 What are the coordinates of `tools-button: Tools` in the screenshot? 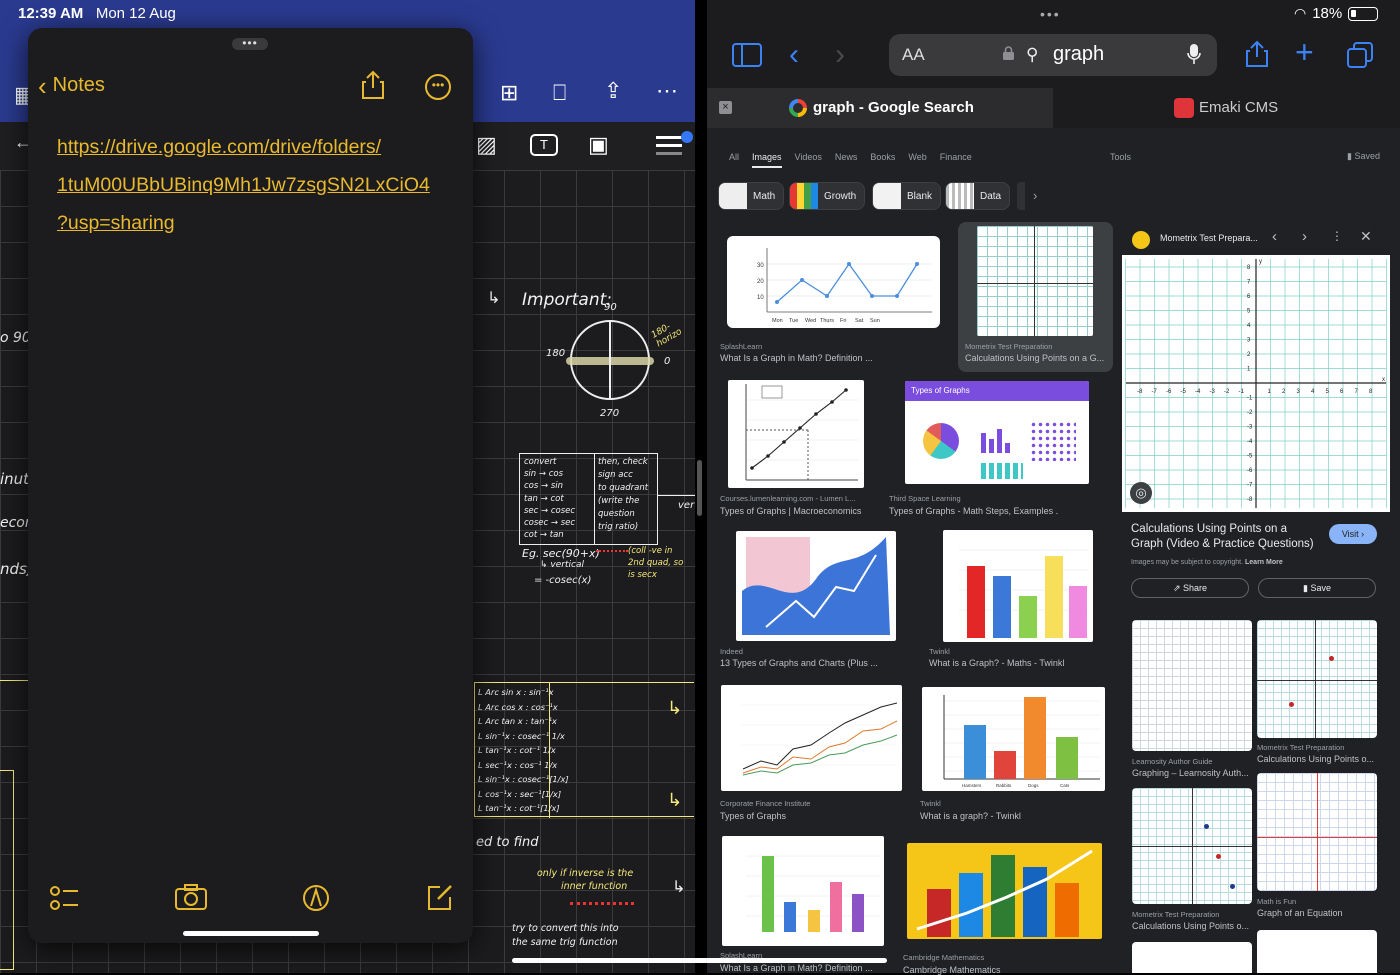 It's located at (1120, 157).